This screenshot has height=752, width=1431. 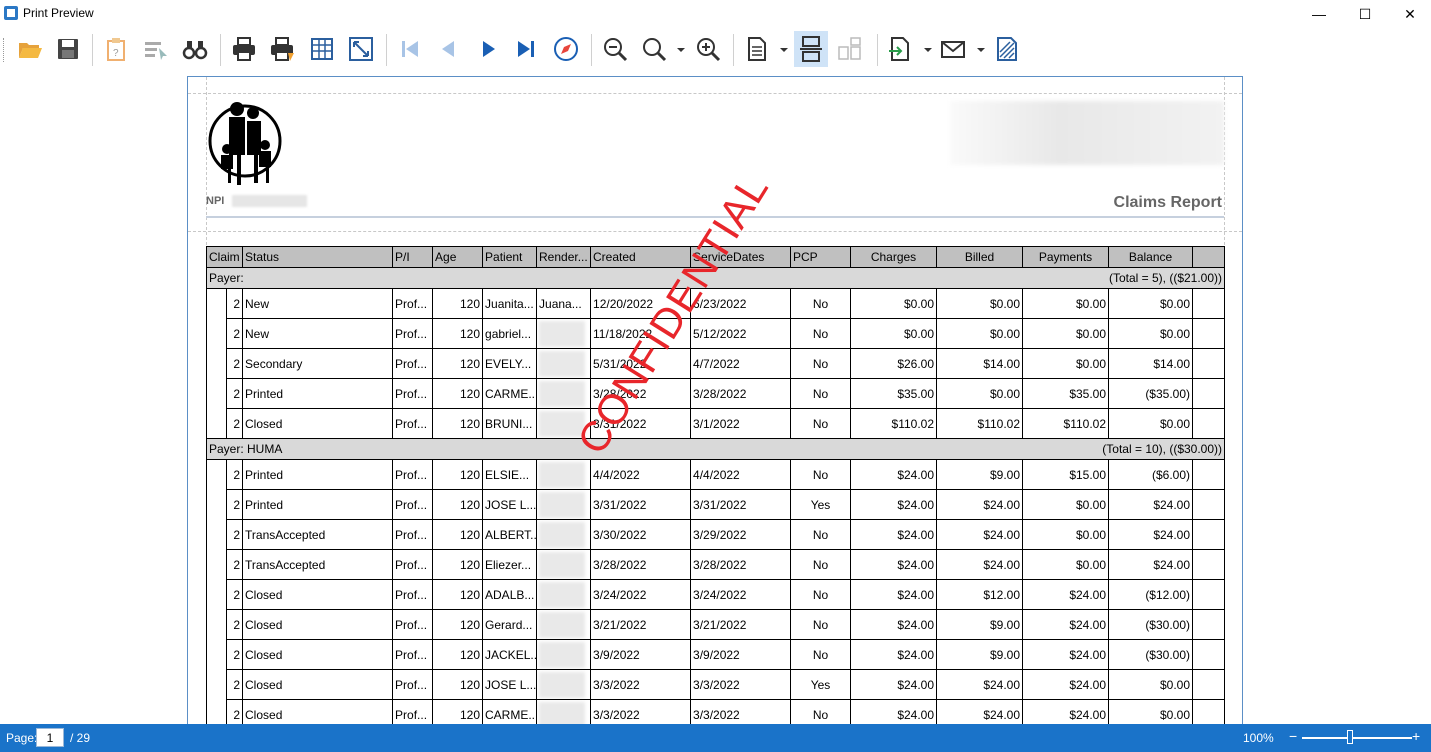 What do you see at coordinates (361, 49) in the screenshot?
I see `scale-icon` at bounding box center [361, 49].